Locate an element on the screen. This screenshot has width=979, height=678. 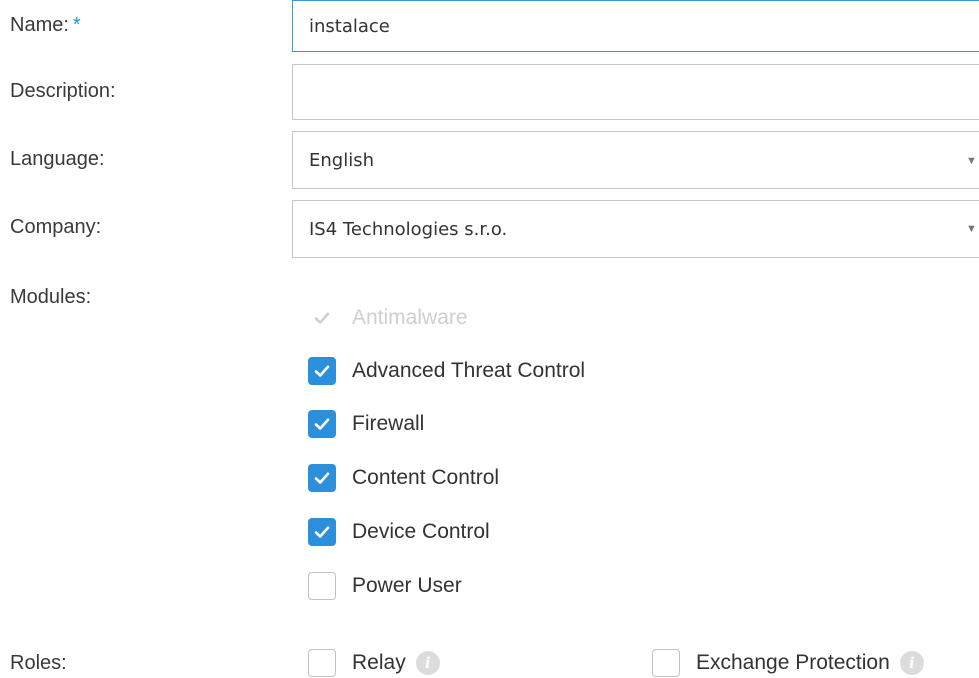
description-field is located at coordinates (635, 92).